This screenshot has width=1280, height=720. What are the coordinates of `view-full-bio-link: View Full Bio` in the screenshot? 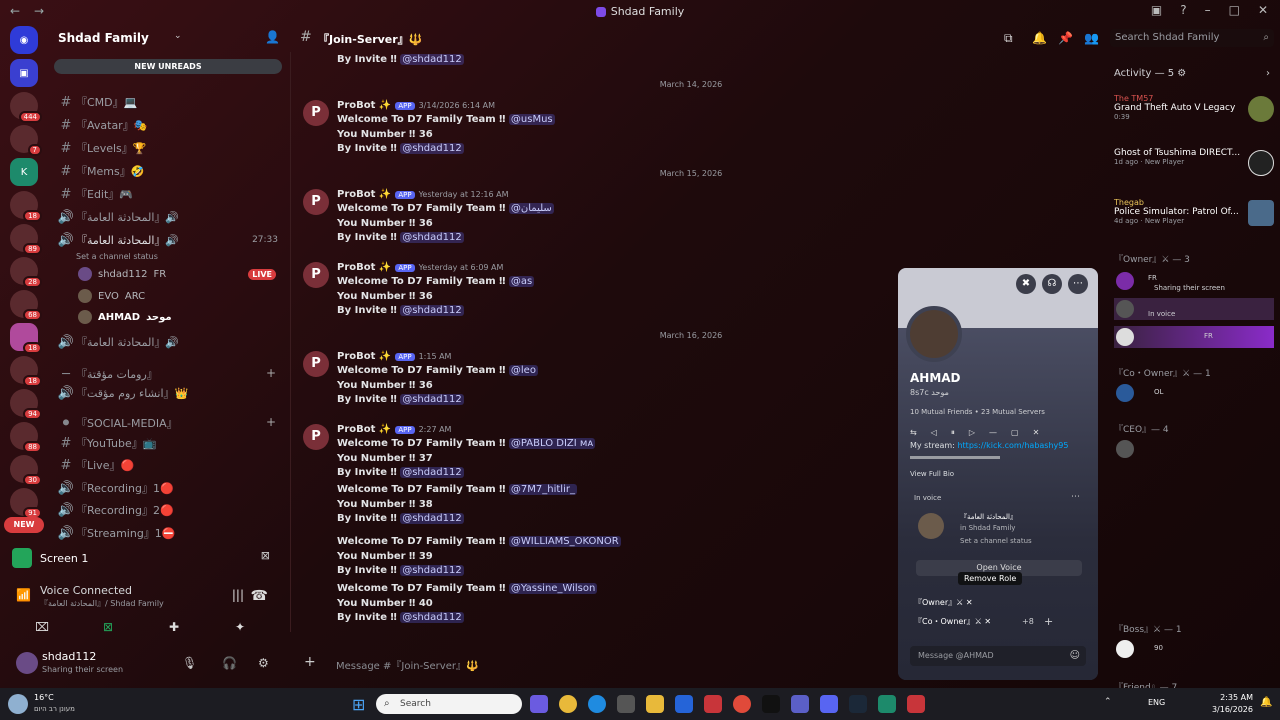 It's located at (932, 474).